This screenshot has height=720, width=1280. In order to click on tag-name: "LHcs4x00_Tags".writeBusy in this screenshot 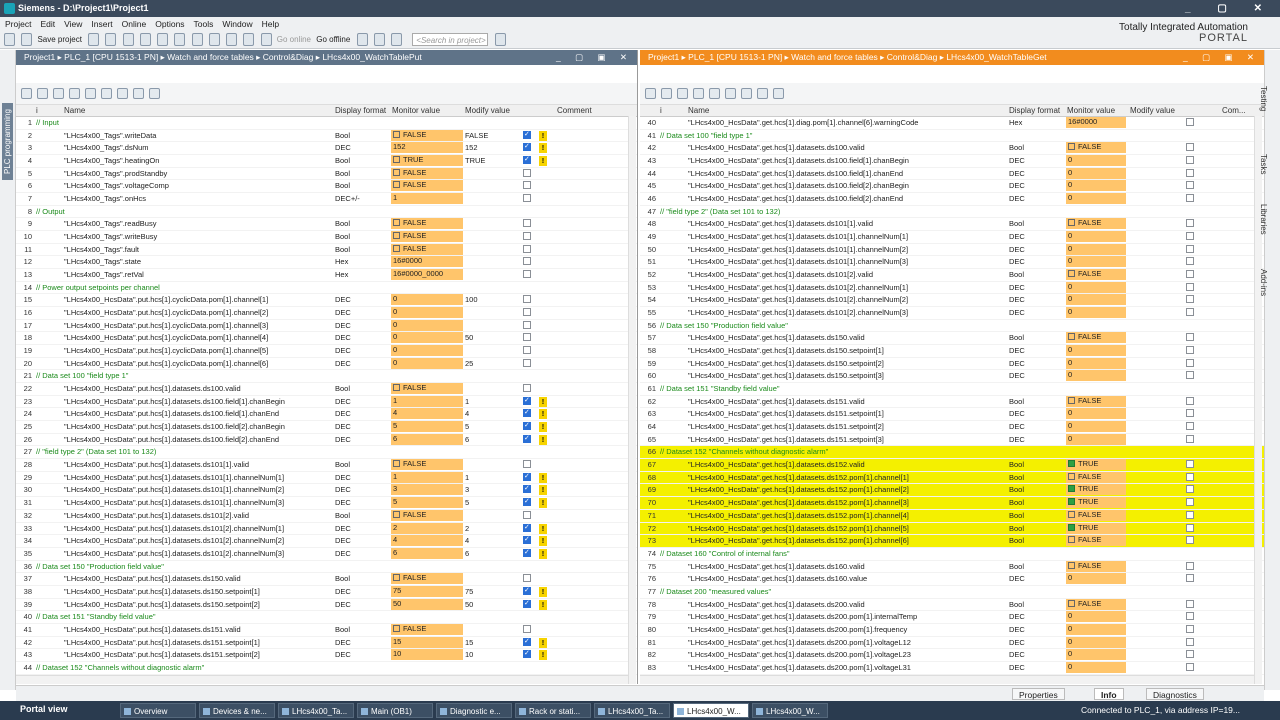, I will do `click(110, 237)`.